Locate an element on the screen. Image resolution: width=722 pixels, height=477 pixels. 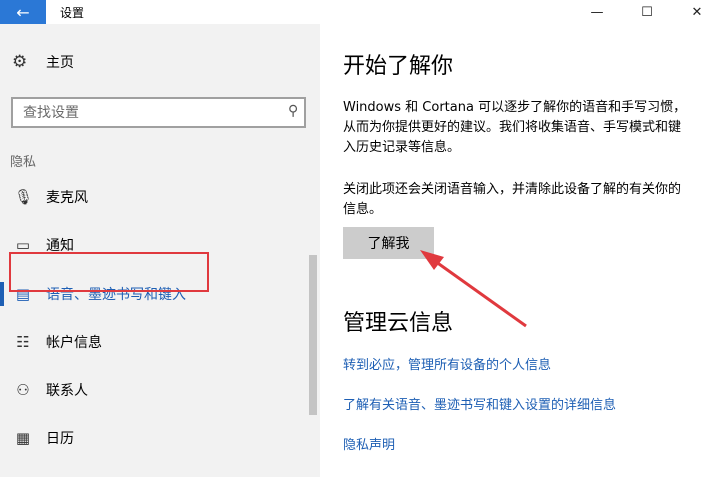
home-nav-item: ⚙ 主页 is located at coordinates (43, 62).